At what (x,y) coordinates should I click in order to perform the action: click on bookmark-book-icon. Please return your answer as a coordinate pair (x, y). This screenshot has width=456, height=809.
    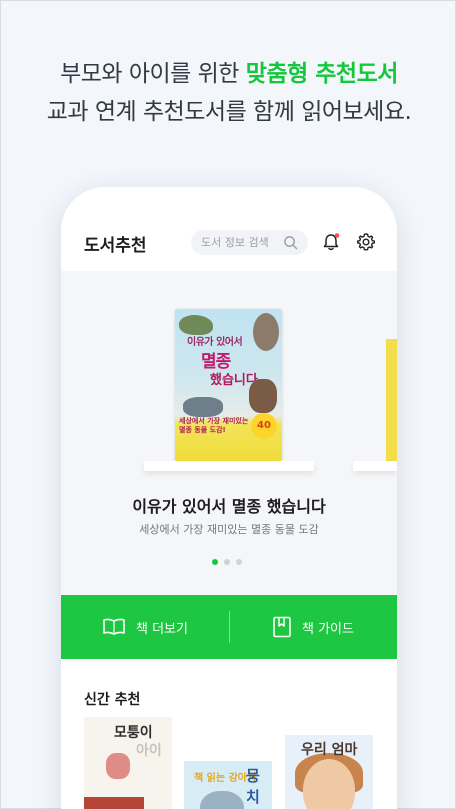
    Looking at the image, I should click on (282, 627).